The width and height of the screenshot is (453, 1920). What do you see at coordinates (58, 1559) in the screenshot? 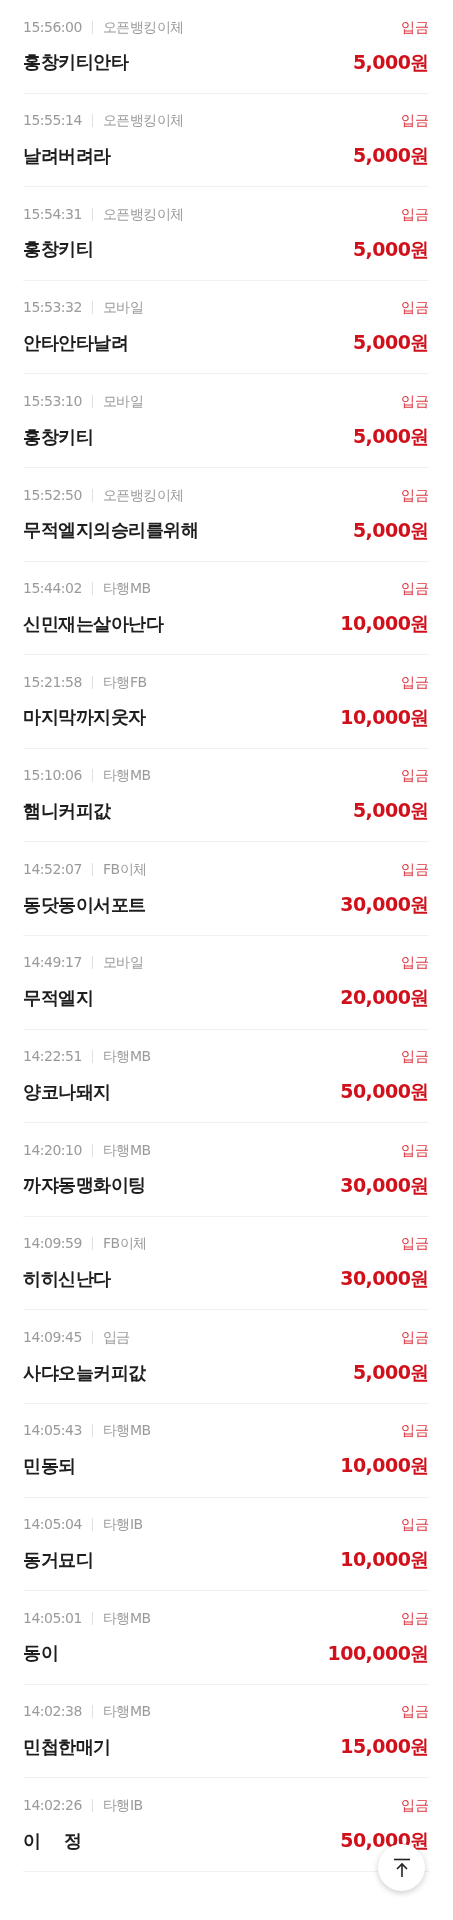
I see `depositor-name: 동거묘디` at bounding box center [58, 1559].